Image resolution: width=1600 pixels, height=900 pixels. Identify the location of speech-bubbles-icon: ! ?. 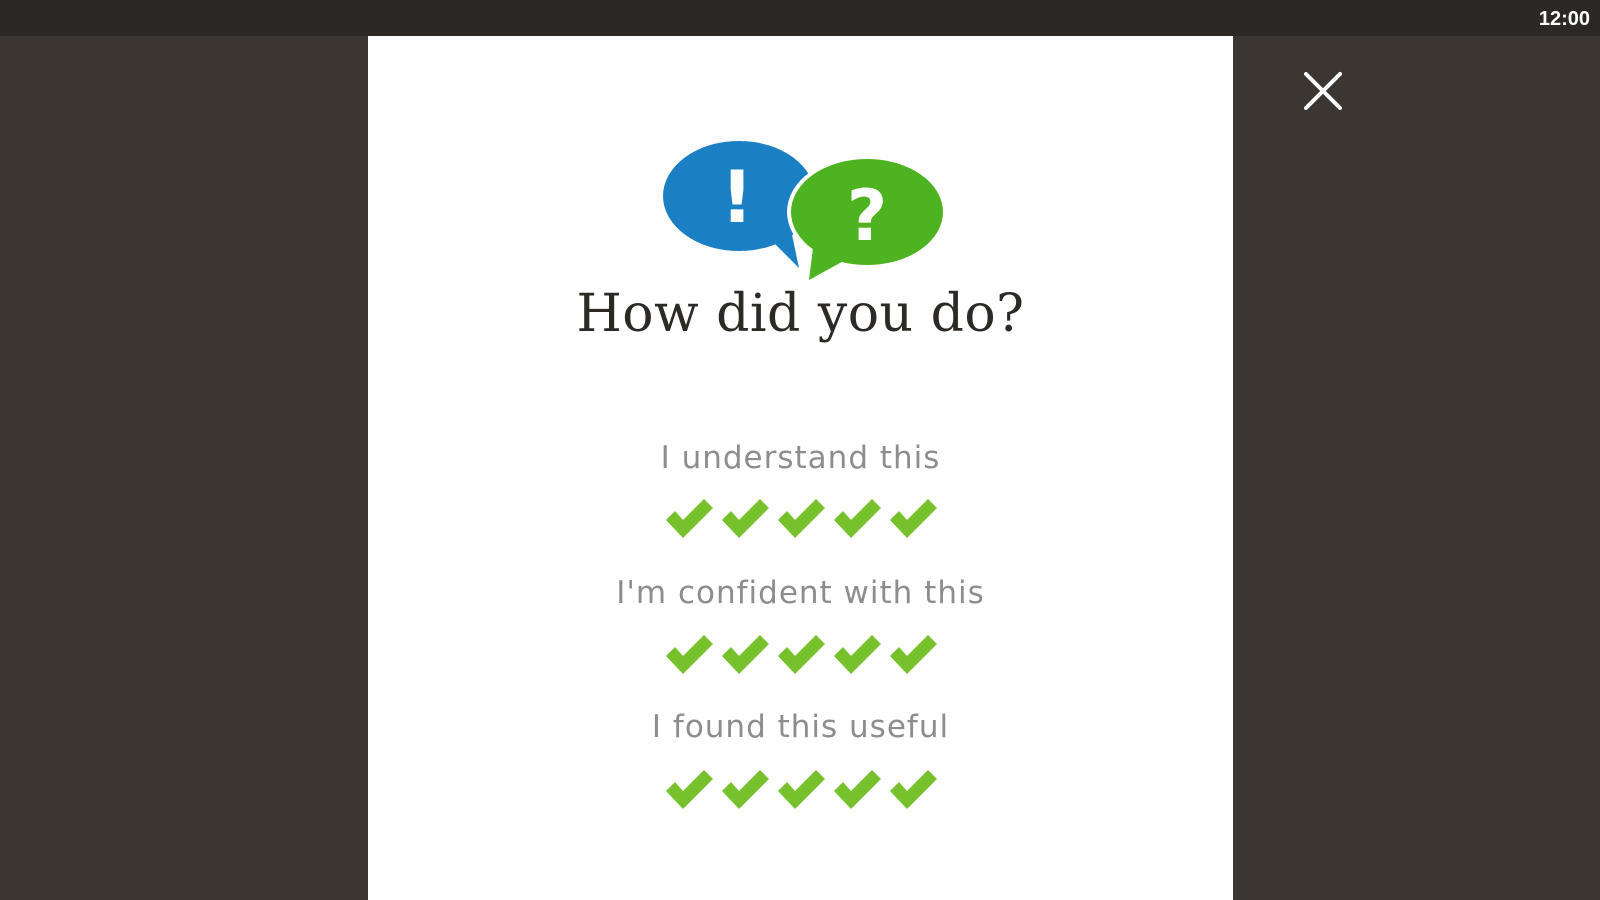
(806, 211).